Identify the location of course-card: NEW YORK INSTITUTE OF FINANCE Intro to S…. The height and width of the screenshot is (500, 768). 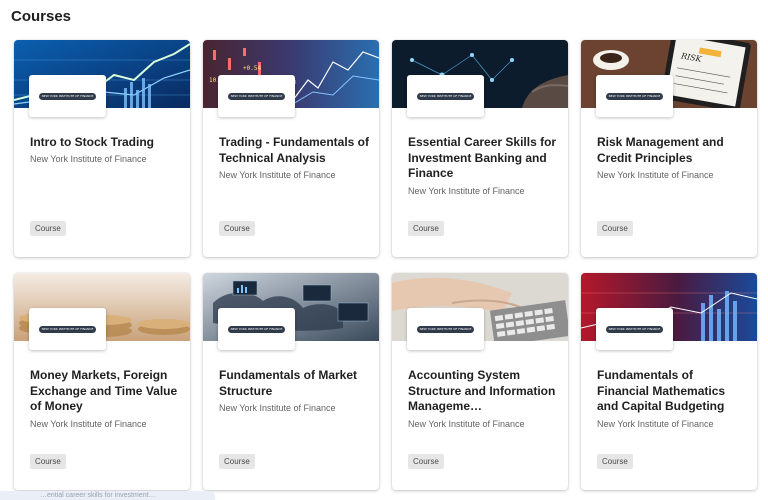
(102, 148).